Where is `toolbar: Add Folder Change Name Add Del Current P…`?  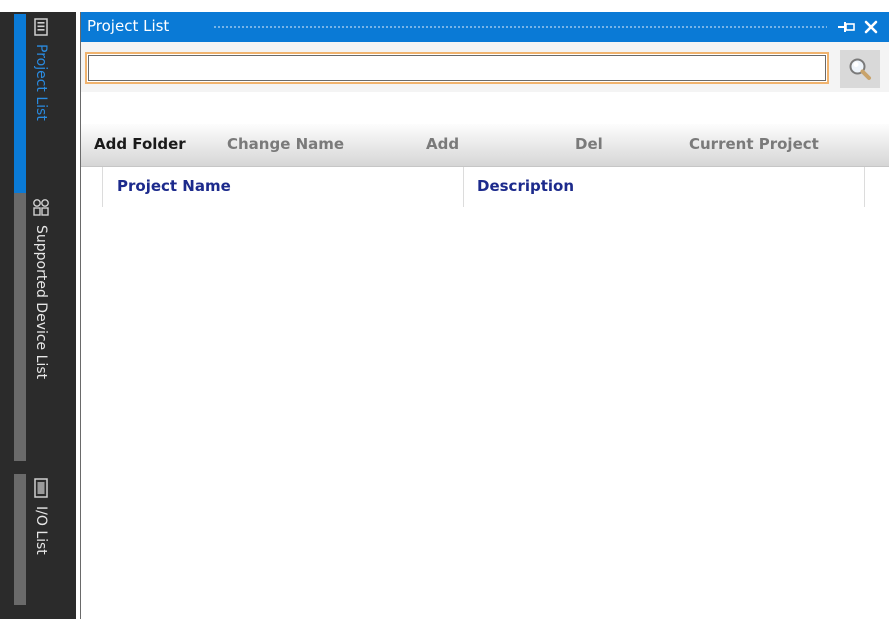 toolbar: Add Folder Change Name Add Del Current P… is located at coordinates (485, 145).